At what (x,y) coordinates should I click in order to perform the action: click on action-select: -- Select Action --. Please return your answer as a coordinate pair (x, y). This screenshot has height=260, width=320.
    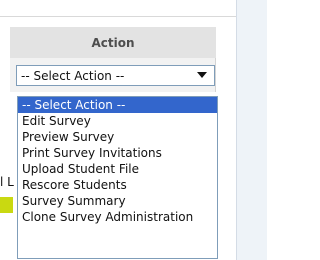
    Looking at the image, I should click on (115, 75).